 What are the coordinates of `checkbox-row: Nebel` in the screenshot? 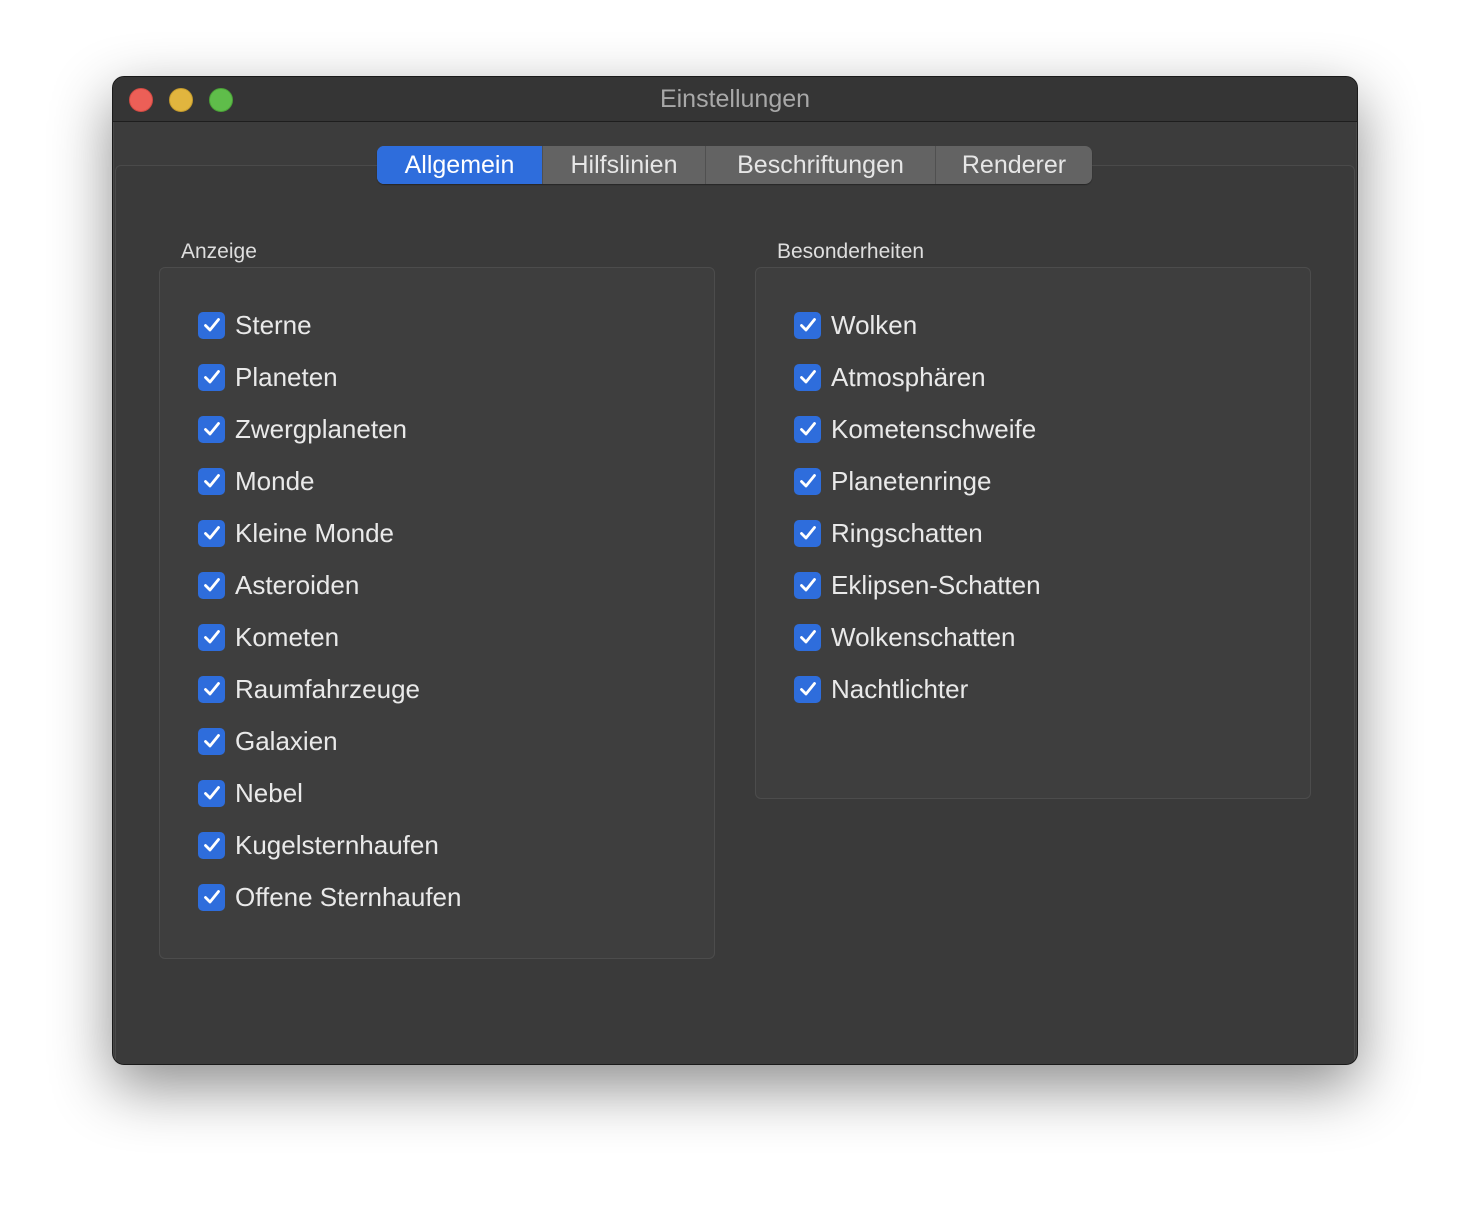 It's located at (250, 793).